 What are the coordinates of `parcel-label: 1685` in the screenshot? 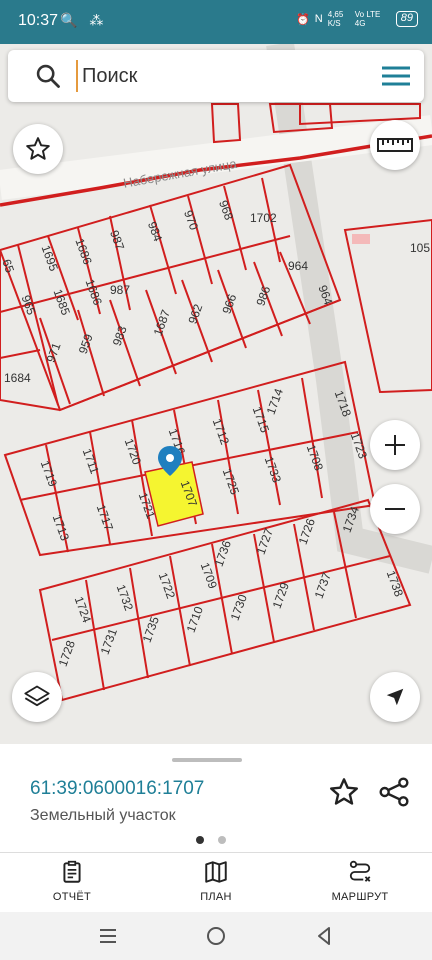 It's located at (62, 302).